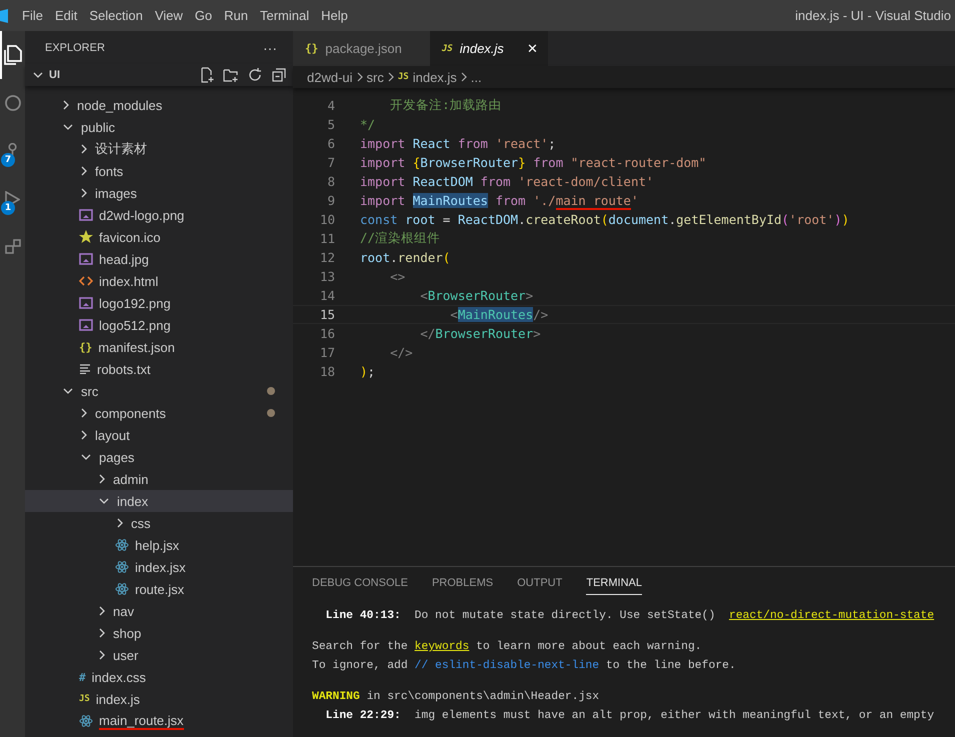 The image size is (955, 737). What do you see at coordinates (159, 105) in the screenshot?
I see `tree-item: node_modules` at bounding box center [159, 105].